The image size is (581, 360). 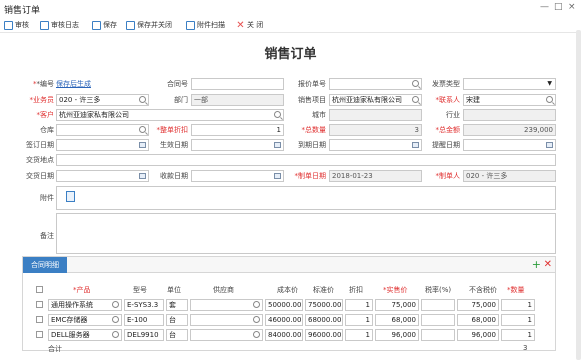 I want to click on city-label: 城市, so click(x=319, y=115).